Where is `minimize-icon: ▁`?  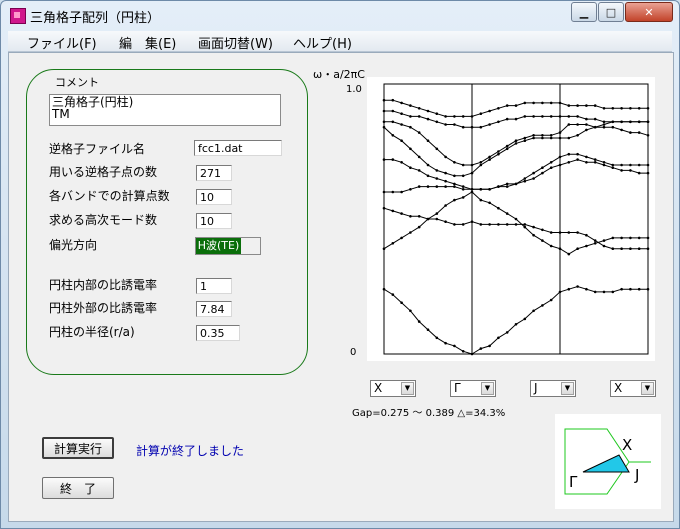 minimize-icon: ▁ is located at coordinates (584, 12).